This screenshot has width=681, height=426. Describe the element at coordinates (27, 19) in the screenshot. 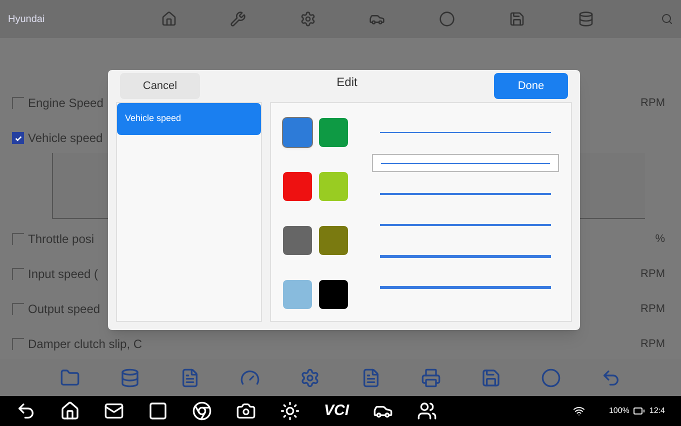

I see `app-title: Hyundai` at that location.